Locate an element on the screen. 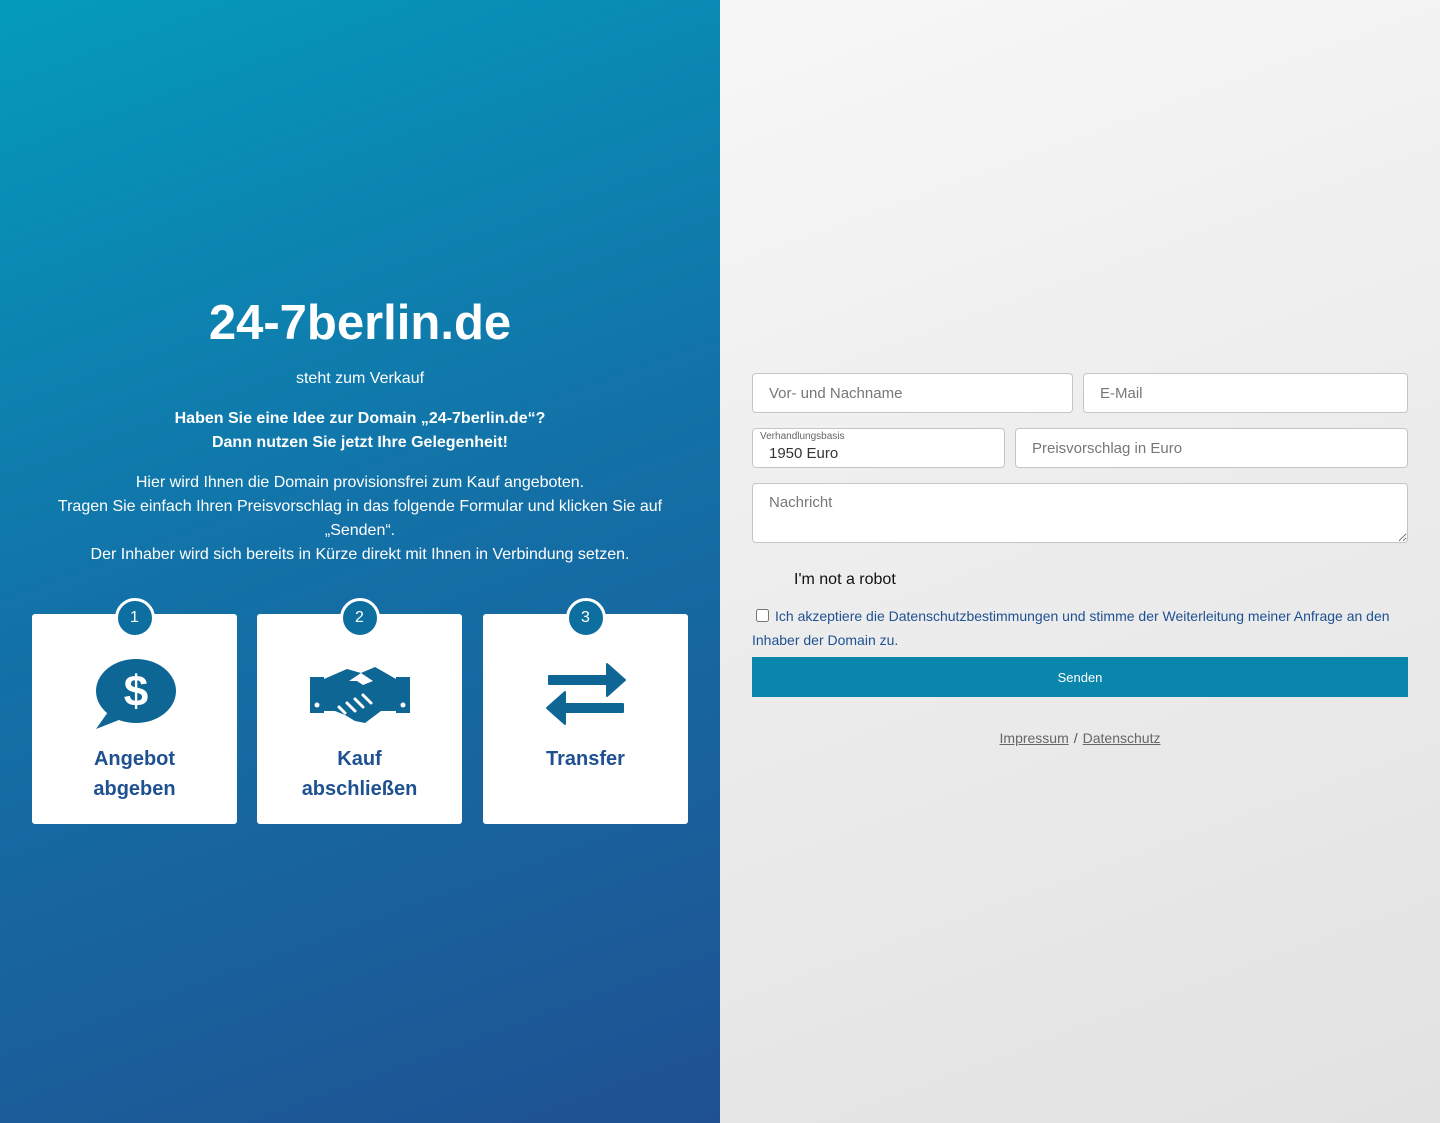 This screenshot has width=1440, height=1123. lead-line-2: Dann nutzen Sie jetzt Ihre Gelegenheit! is located at coordinates (360, 442).